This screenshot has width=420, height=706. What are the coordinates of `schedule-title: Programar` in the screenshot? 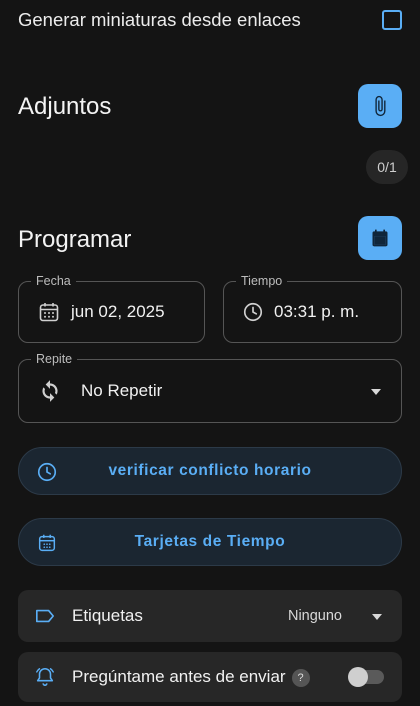 It's located at (75, 239).